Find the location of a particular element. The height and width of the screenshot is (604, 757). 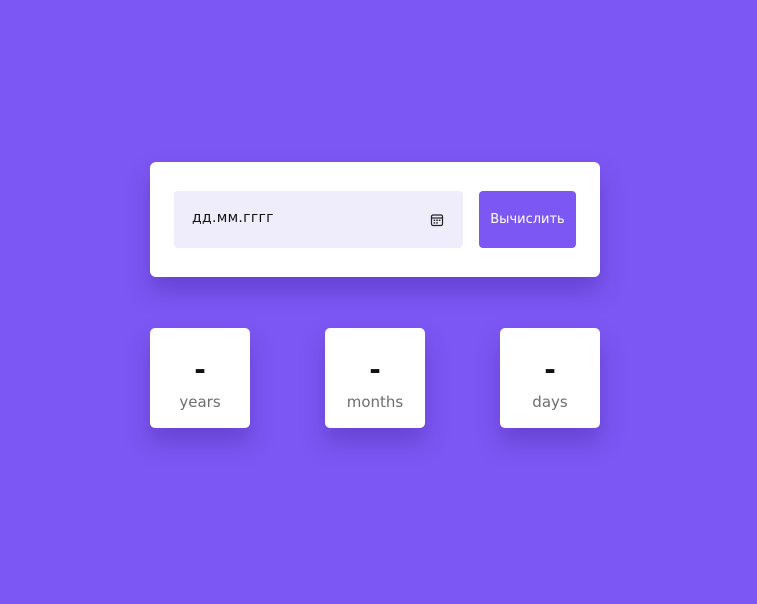

date-form-card: дд.мм.гггг Вычислить is located at coordinates (375, 219).